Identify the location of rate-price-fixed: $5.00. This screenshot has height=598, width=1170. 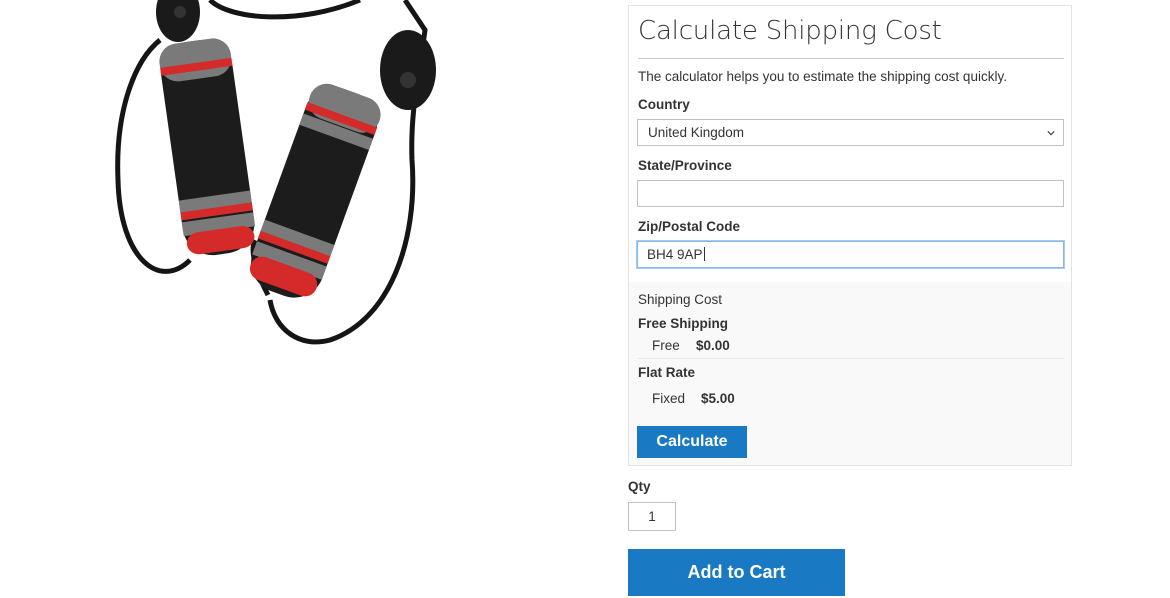
(718, 398).